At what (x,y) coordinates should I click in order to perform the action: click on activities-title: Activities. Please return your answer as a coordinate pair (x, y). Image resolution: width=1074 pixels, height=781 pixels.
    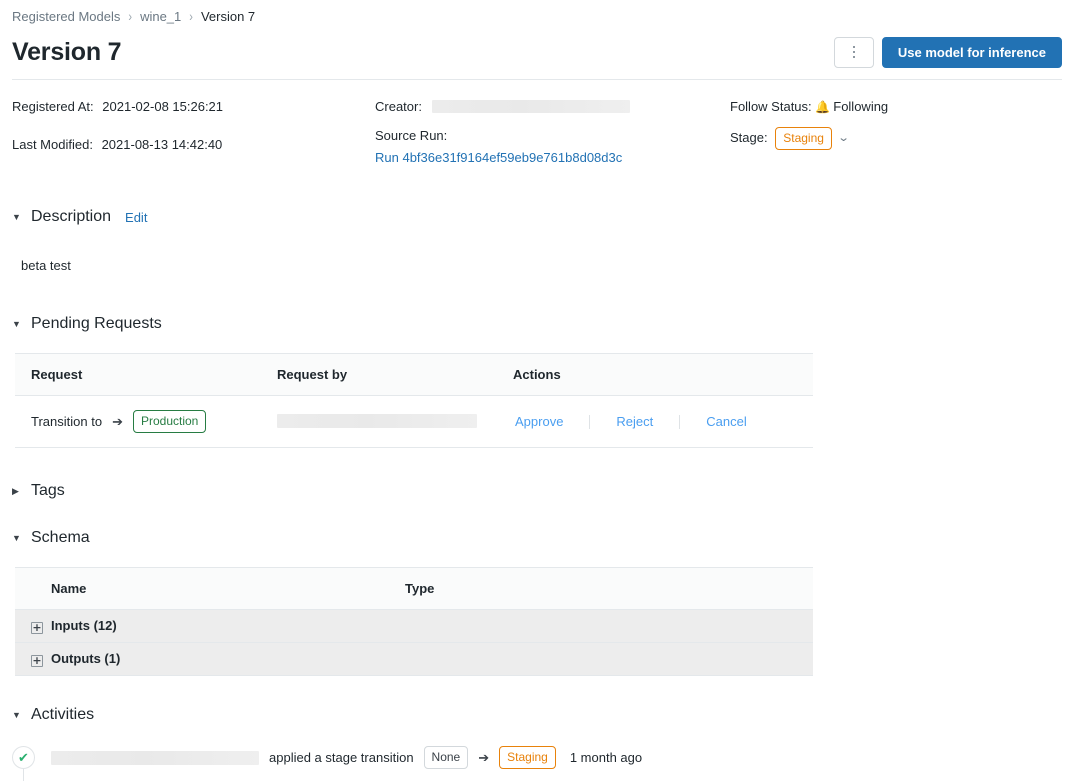
    Looking at the image, I should click on (63, 714).